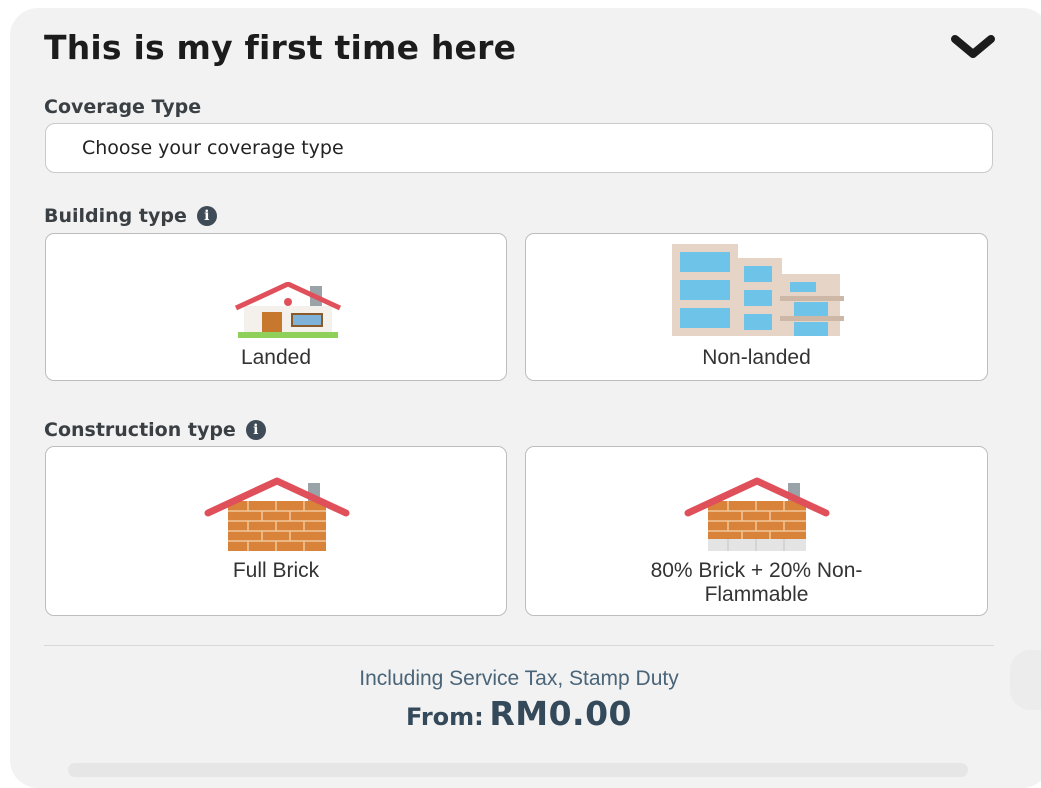 Image resolution: width=1041 pixels, height=788 pixels. What do you see at coordinates (140, 430) in the screenshot?
I see `construction-type-label-text: Construction type` at bounding box center [140, 430].